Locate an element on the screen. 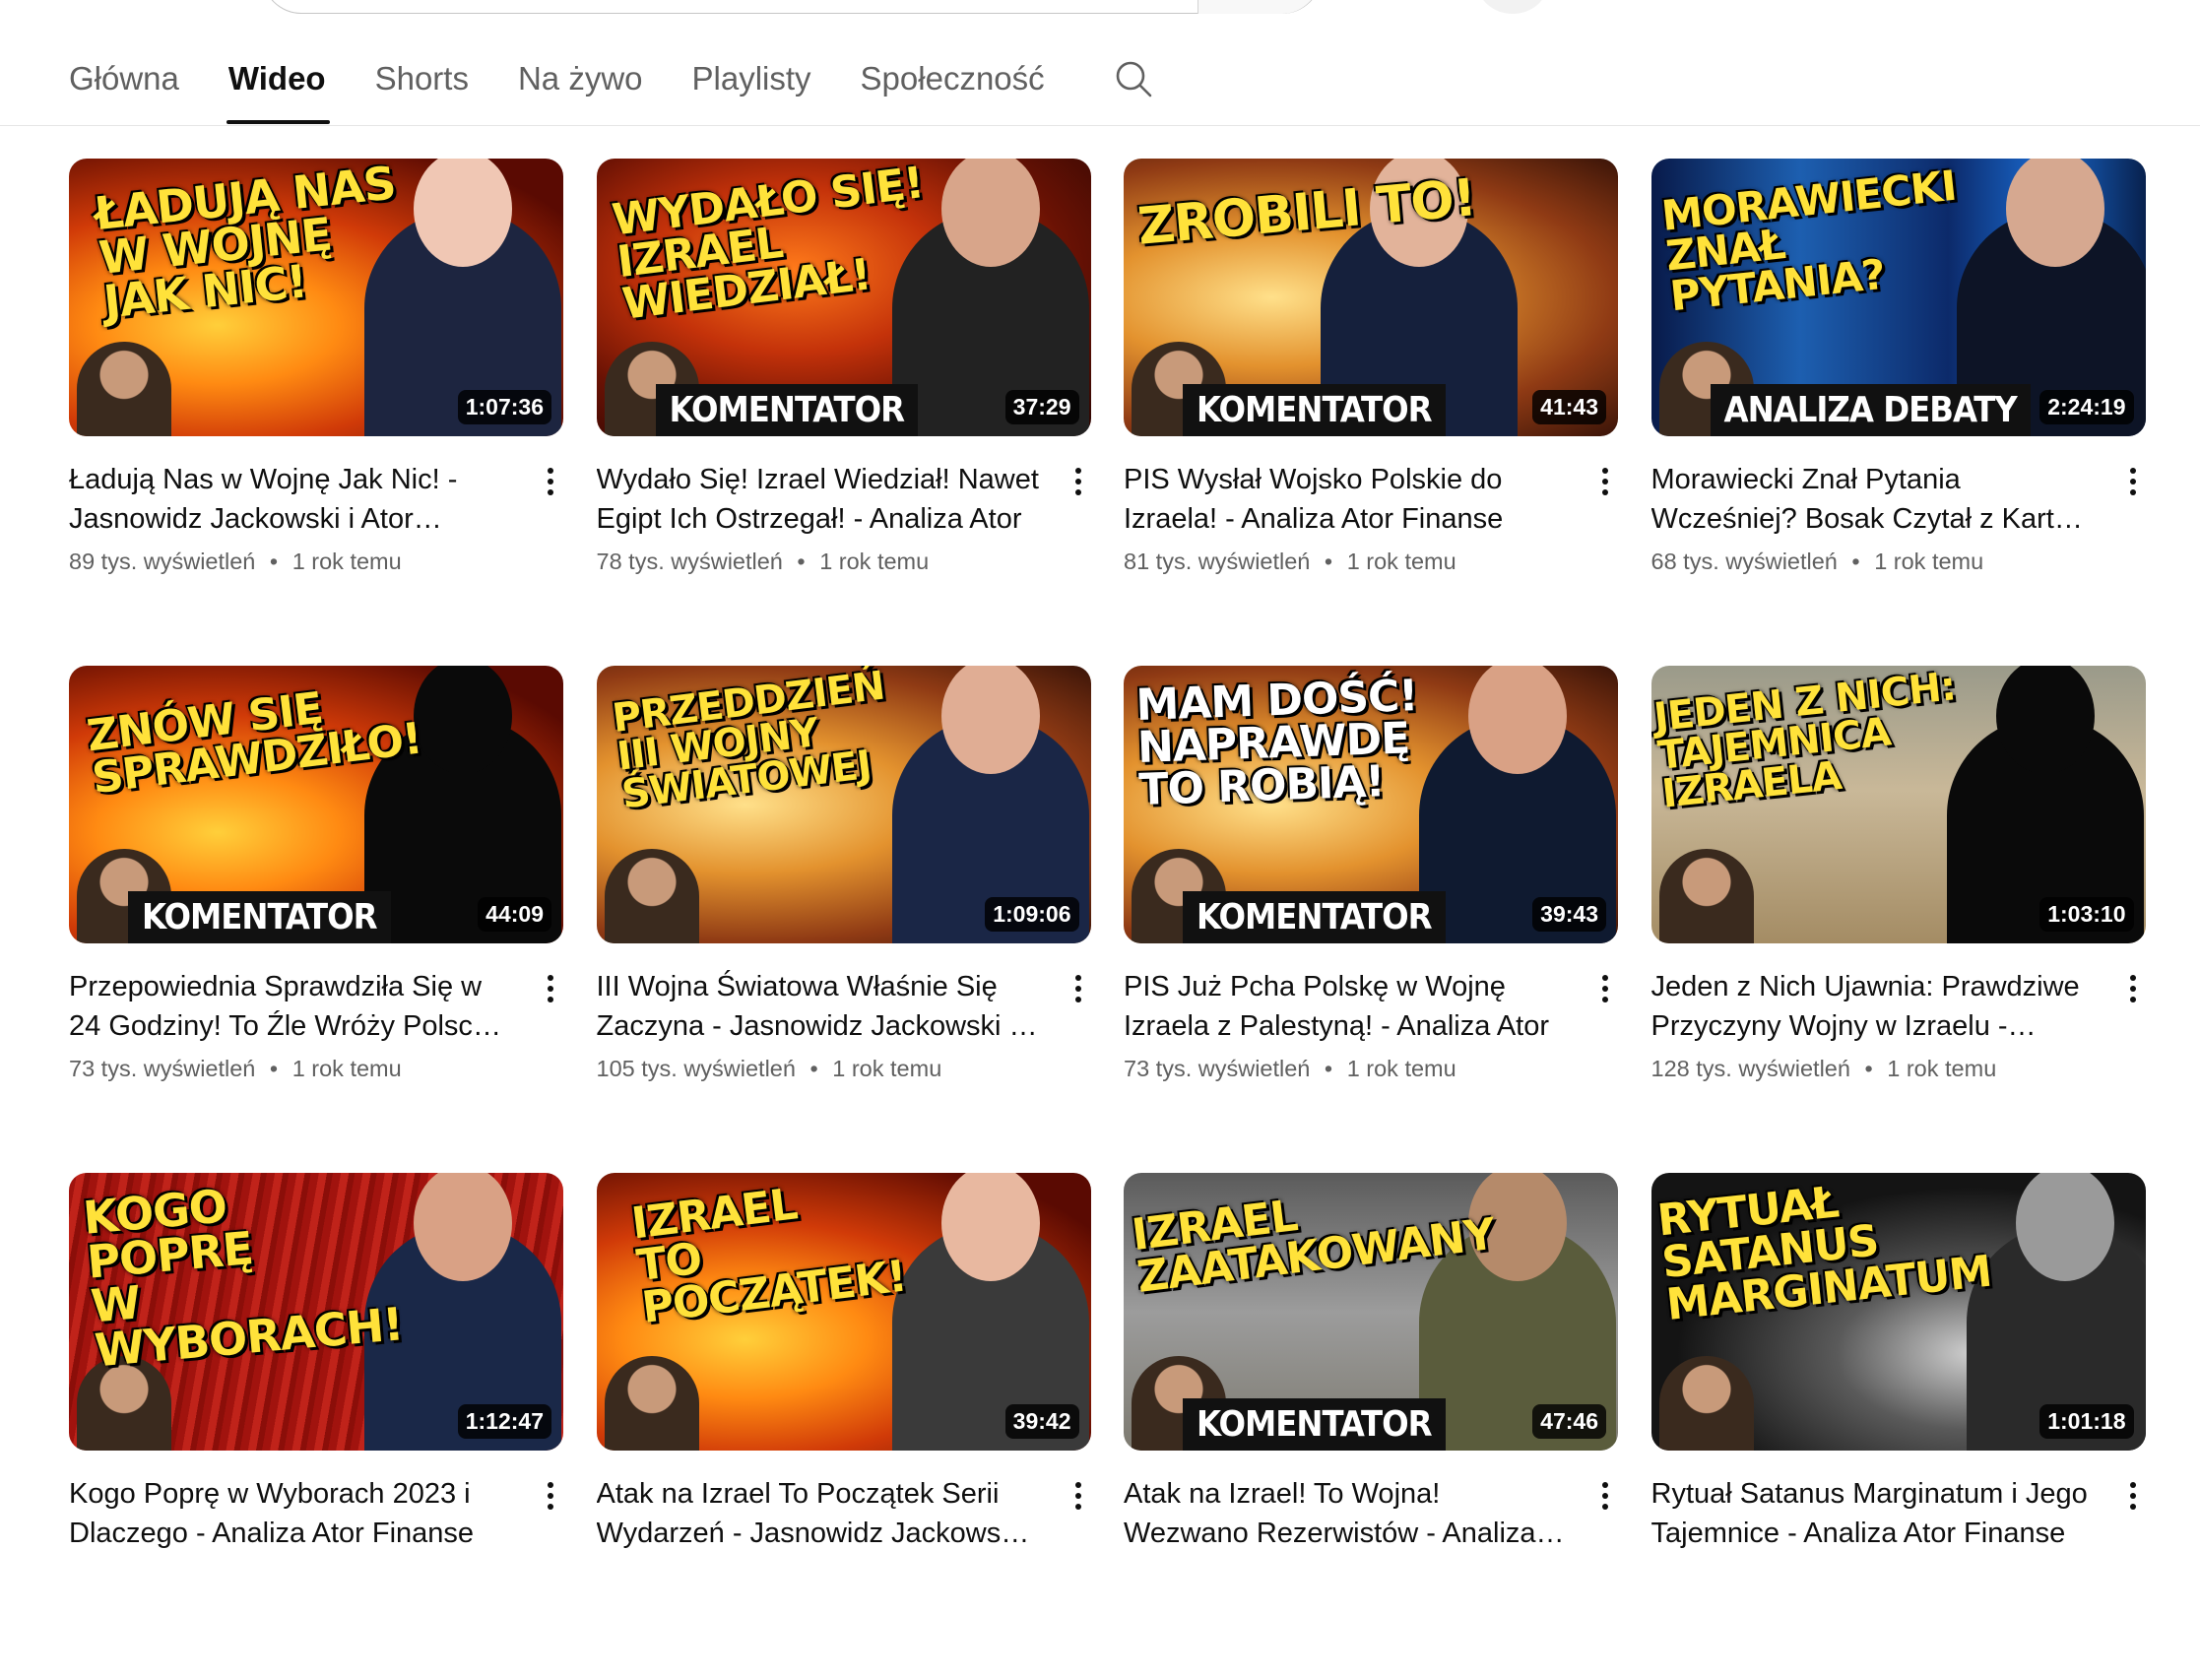  tab-community: Społeczność is located at coordinates (953, 81).